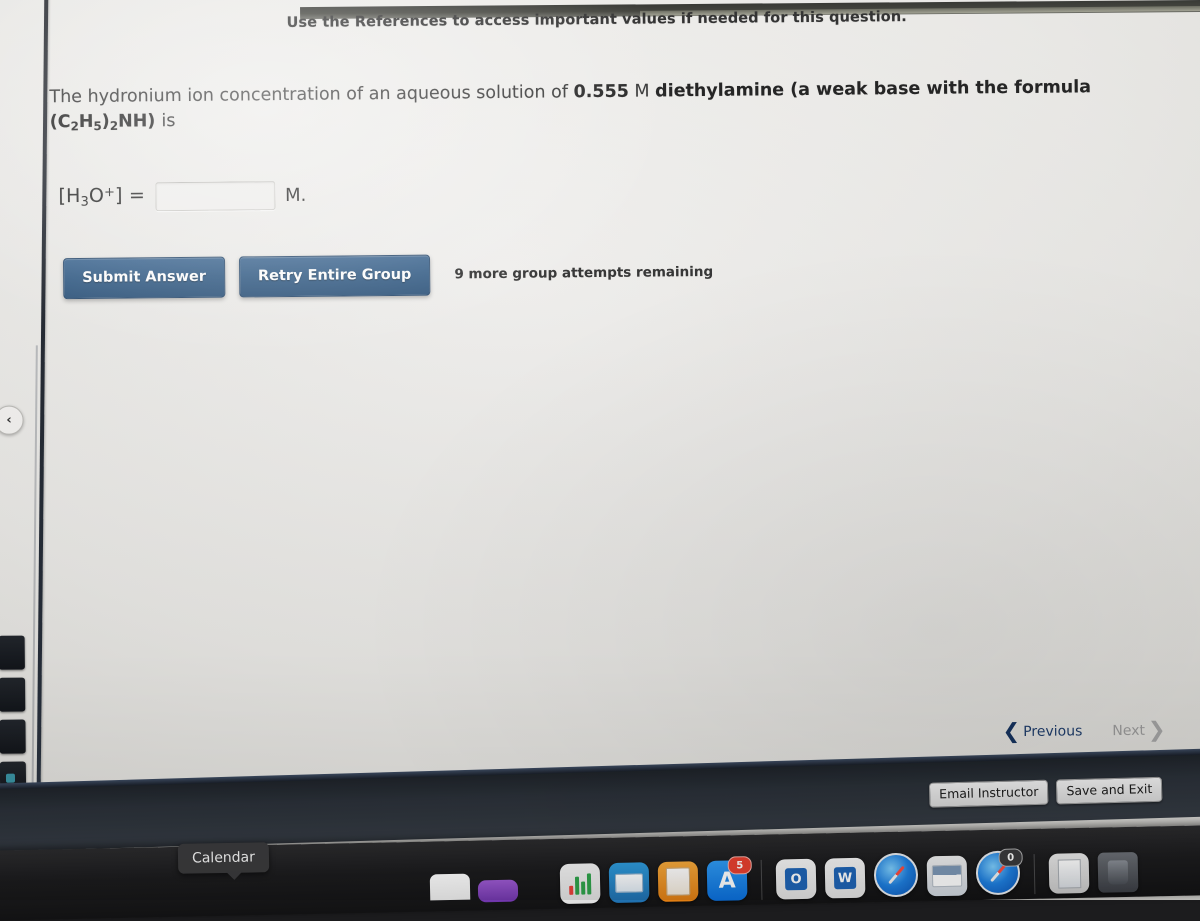 This screenshot has height=921, width=1200. Describe the element at coordinates (1084, 730) in the screenshot. I see `question-navigation: ❮ Previous Next ❯` at that location.